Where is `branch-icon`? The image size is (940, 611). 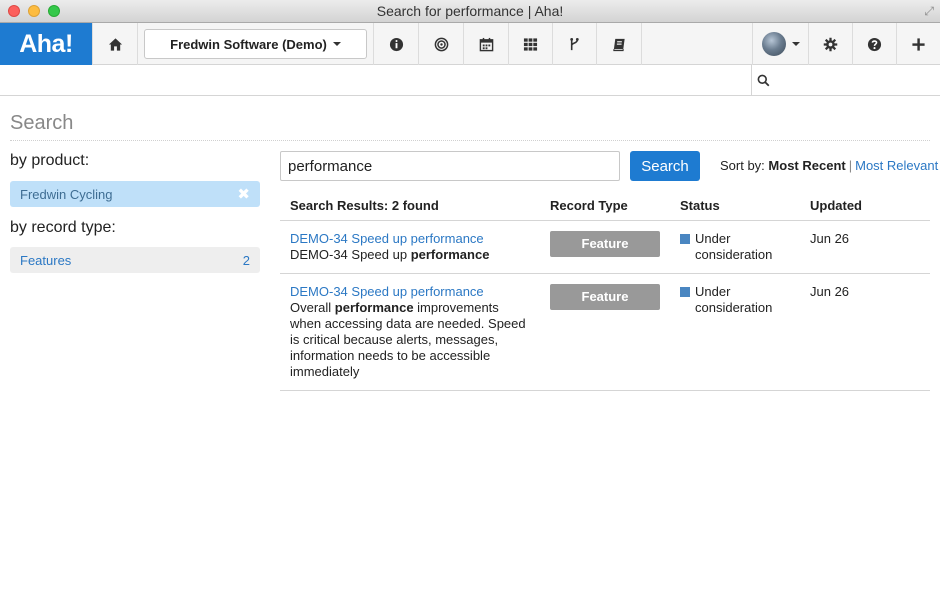
branch-icon is located at coordinates (574, 43).